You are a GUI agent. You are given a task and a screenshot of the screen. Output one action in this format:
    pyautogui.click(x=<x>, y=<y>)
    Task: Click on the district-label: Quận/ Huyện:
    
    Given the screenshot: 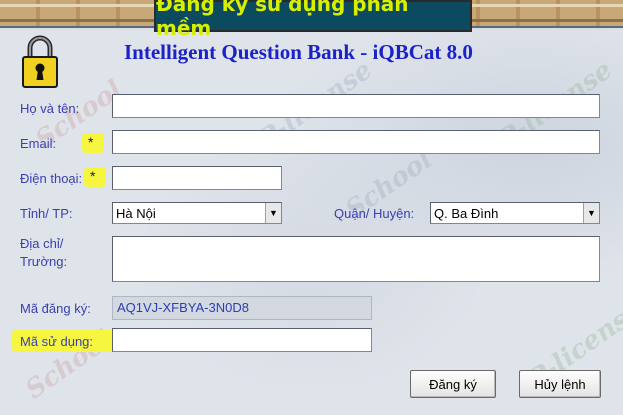 What is the action you would take?
    pyautogui.click(x=374, y=213)
    